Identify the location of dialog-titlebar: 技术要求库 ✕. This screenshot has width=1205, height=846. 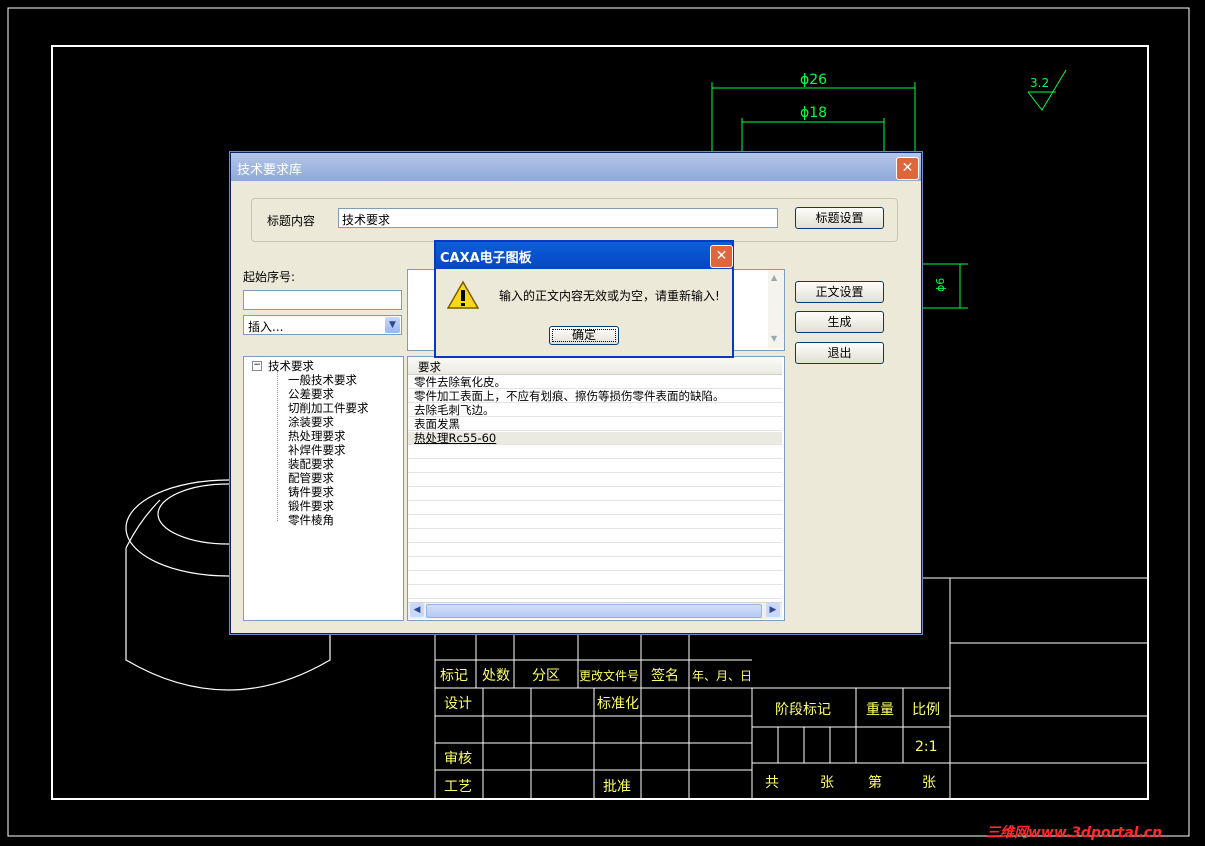
(576, 167).